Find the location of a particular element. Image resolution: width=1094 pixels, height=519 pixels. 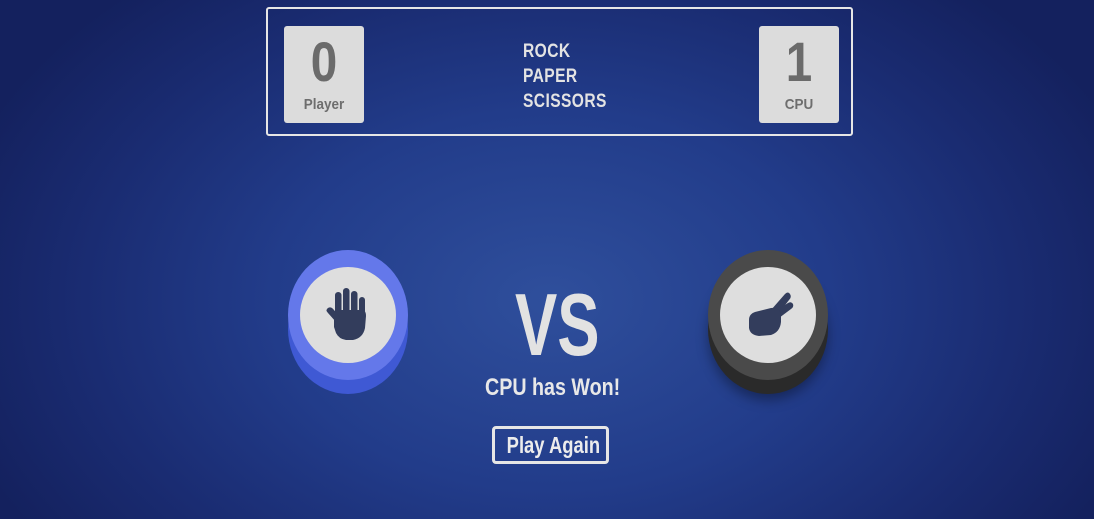

play-again-label: Play Again is located at coordinates (553, 444).